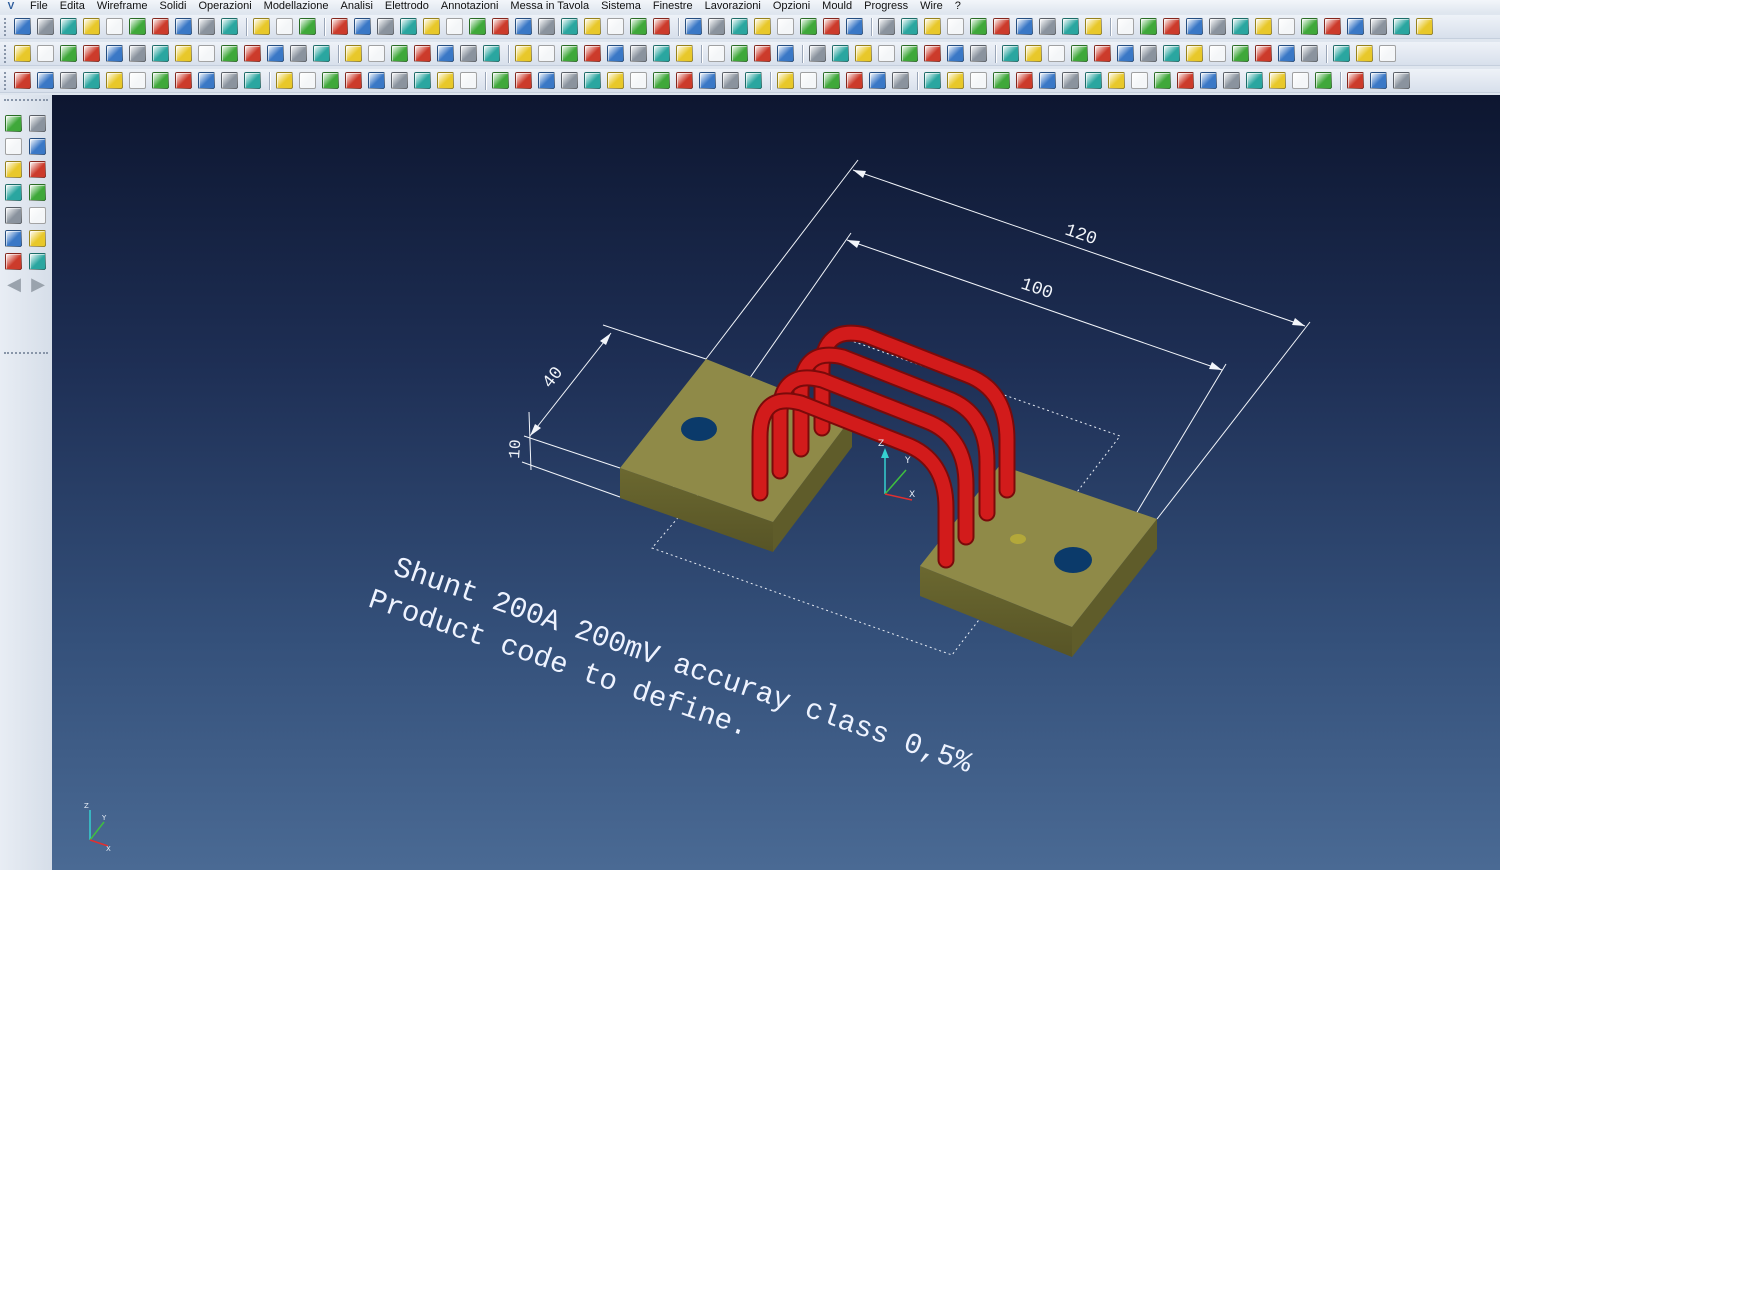 This screenshot has height=1315, width=1750. I want to click on right-terminal-block, so click(1038, 561).